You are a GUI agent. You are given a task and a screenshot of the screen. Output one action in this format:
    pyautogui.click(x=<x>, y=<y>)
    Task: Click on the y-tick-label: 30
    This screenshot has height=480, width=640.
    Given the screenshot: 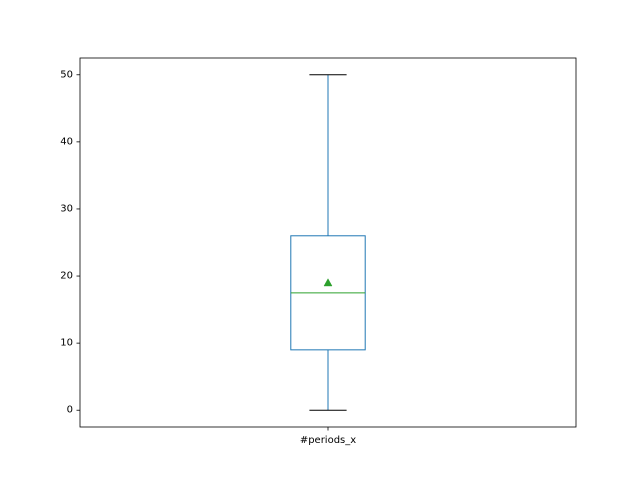 What is the action you would take?
    pyautogui.click(x=66, y=208)
    